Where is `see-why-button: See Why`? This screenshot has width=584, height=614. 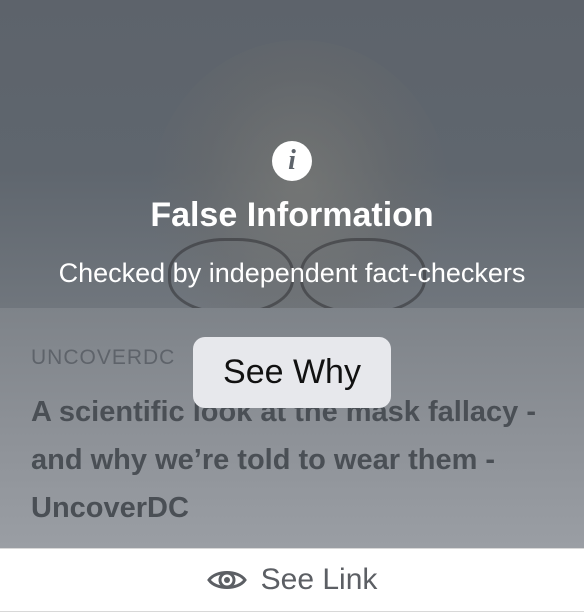
see-why-button: See Why is located at coordinates (292, 372).